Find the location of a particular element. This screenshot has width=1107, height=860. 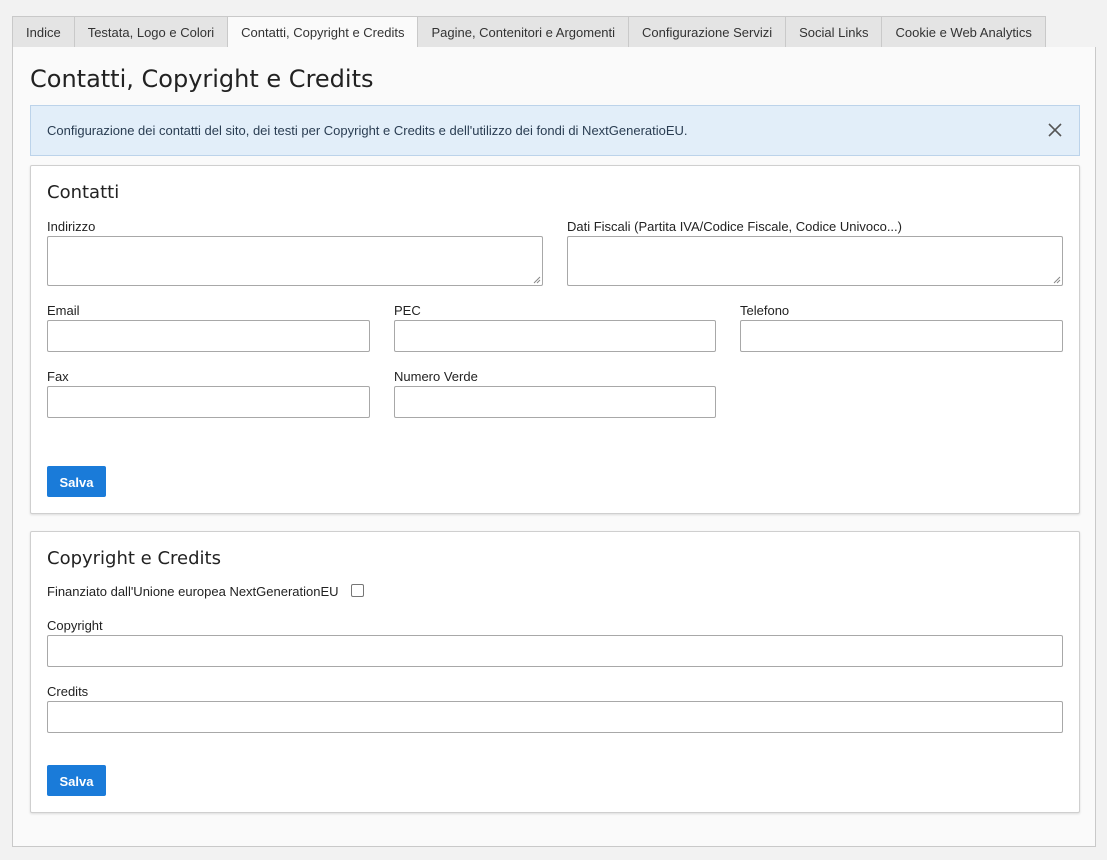

tab-cookie-web-analytics: Cookie e Web Analytics is located at coordinates (963, 31).